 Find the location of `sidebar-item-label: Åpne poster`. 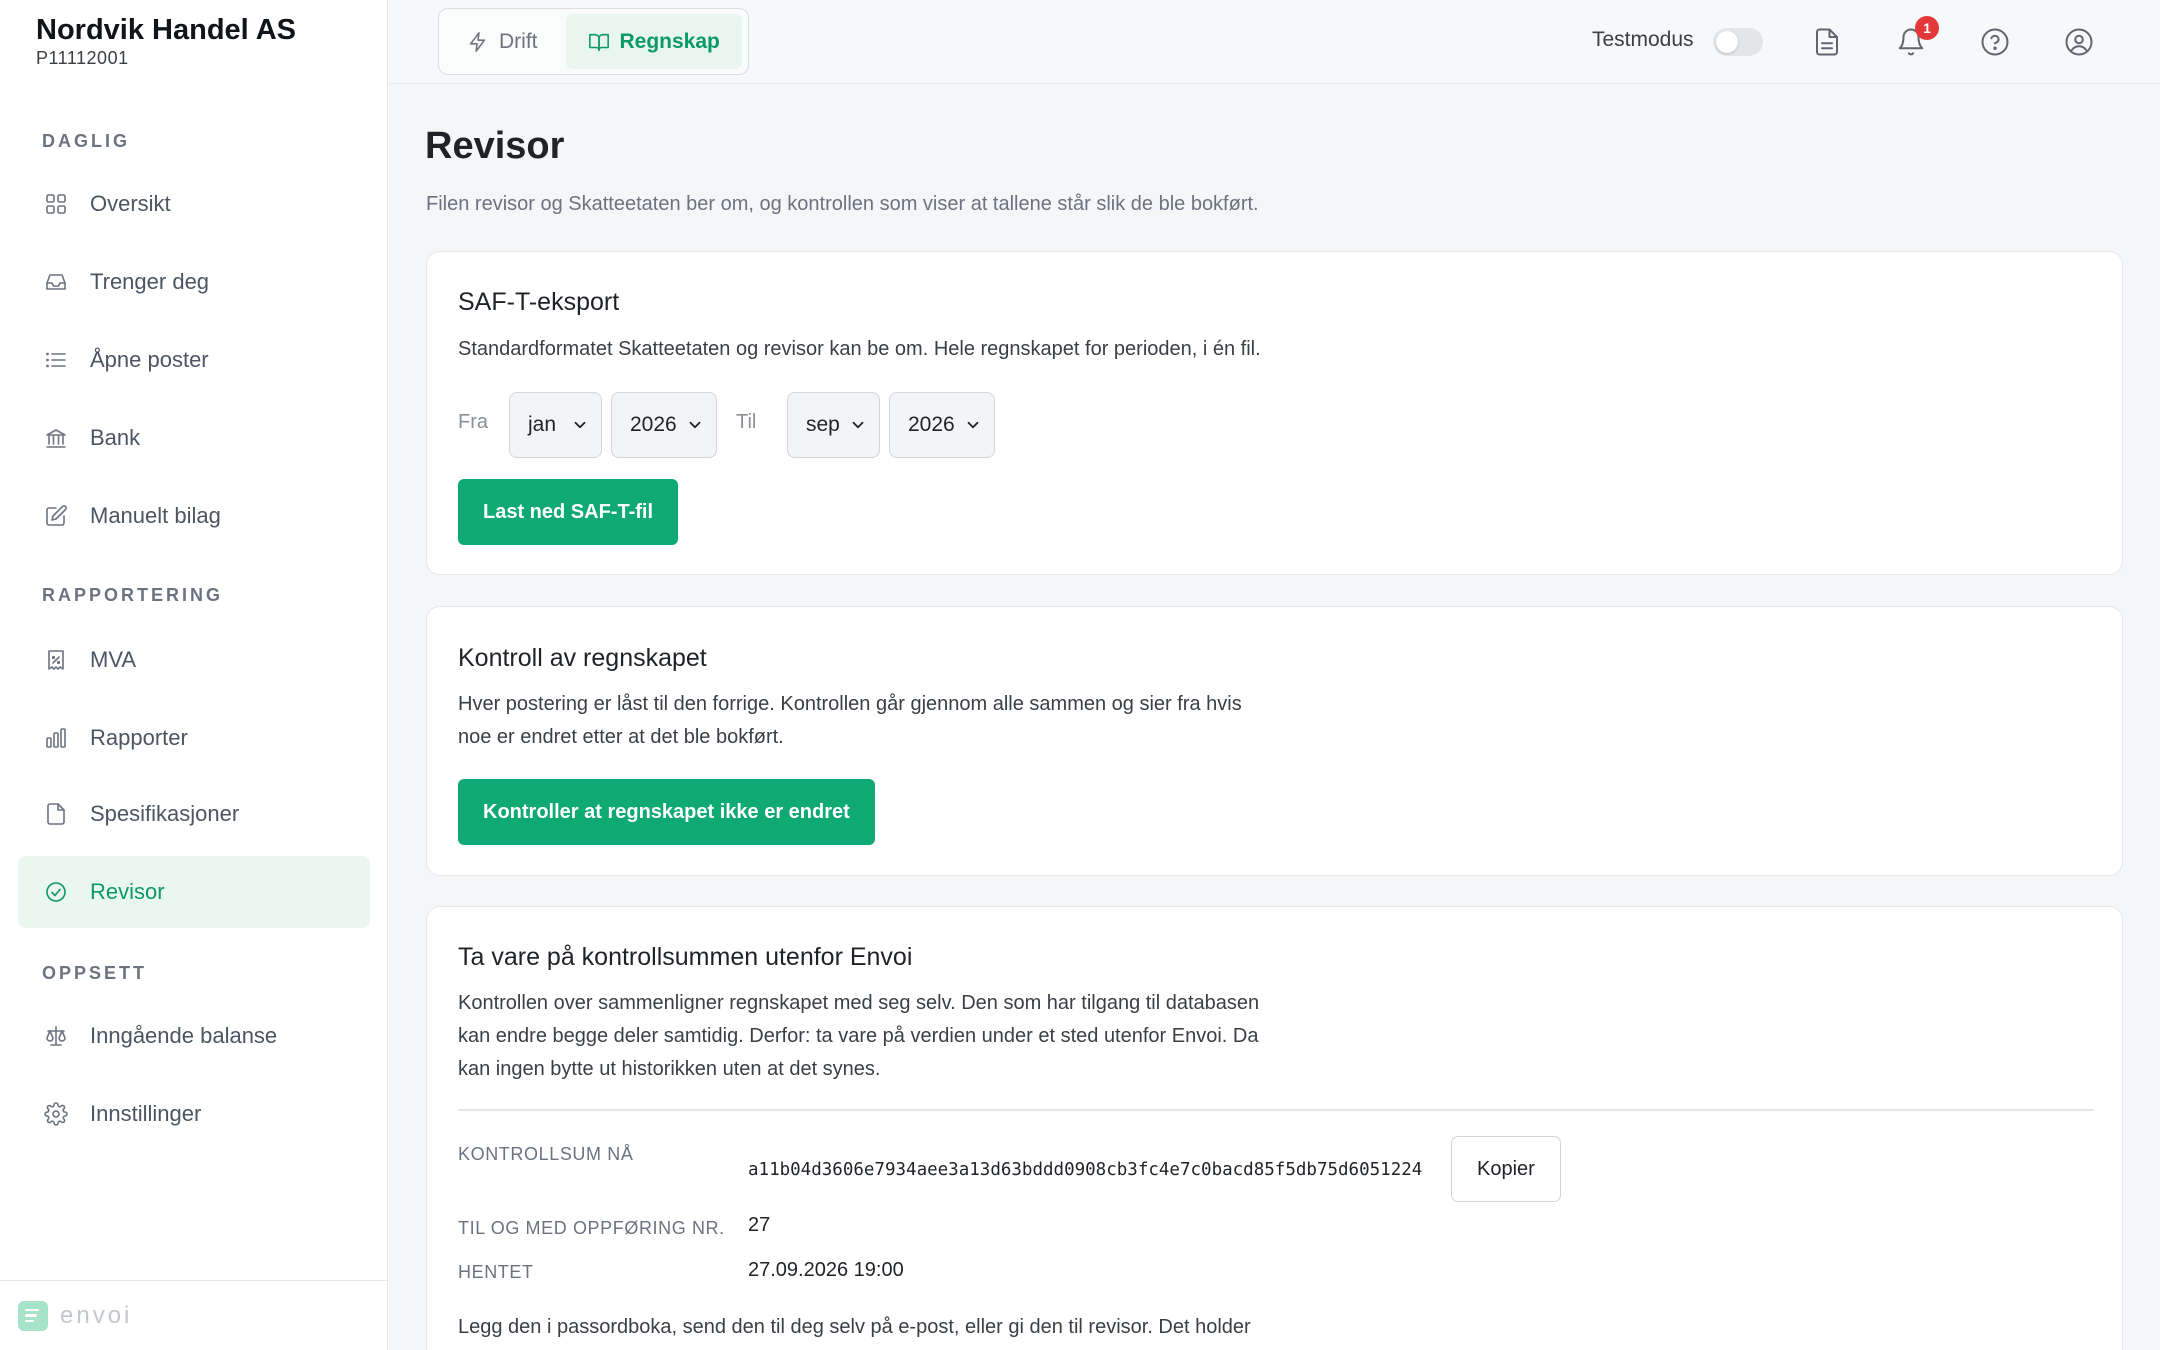

sidebar-item-label: Åpne poster is located at coordinates (149, 359).